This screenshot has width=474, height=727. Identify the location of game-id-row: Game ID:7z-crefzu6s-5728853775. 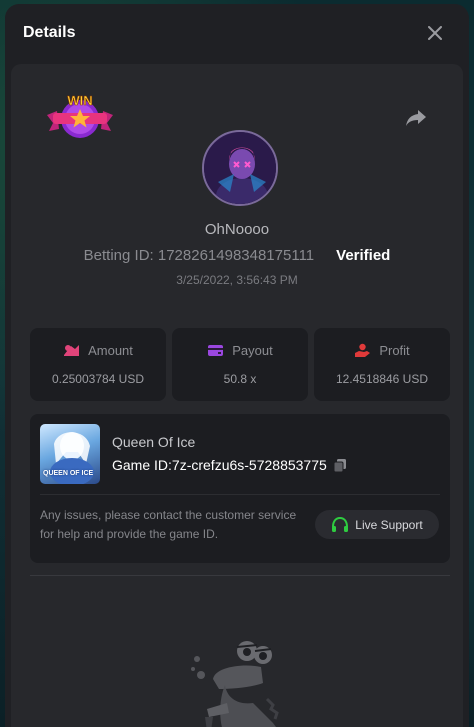
(229, 465).